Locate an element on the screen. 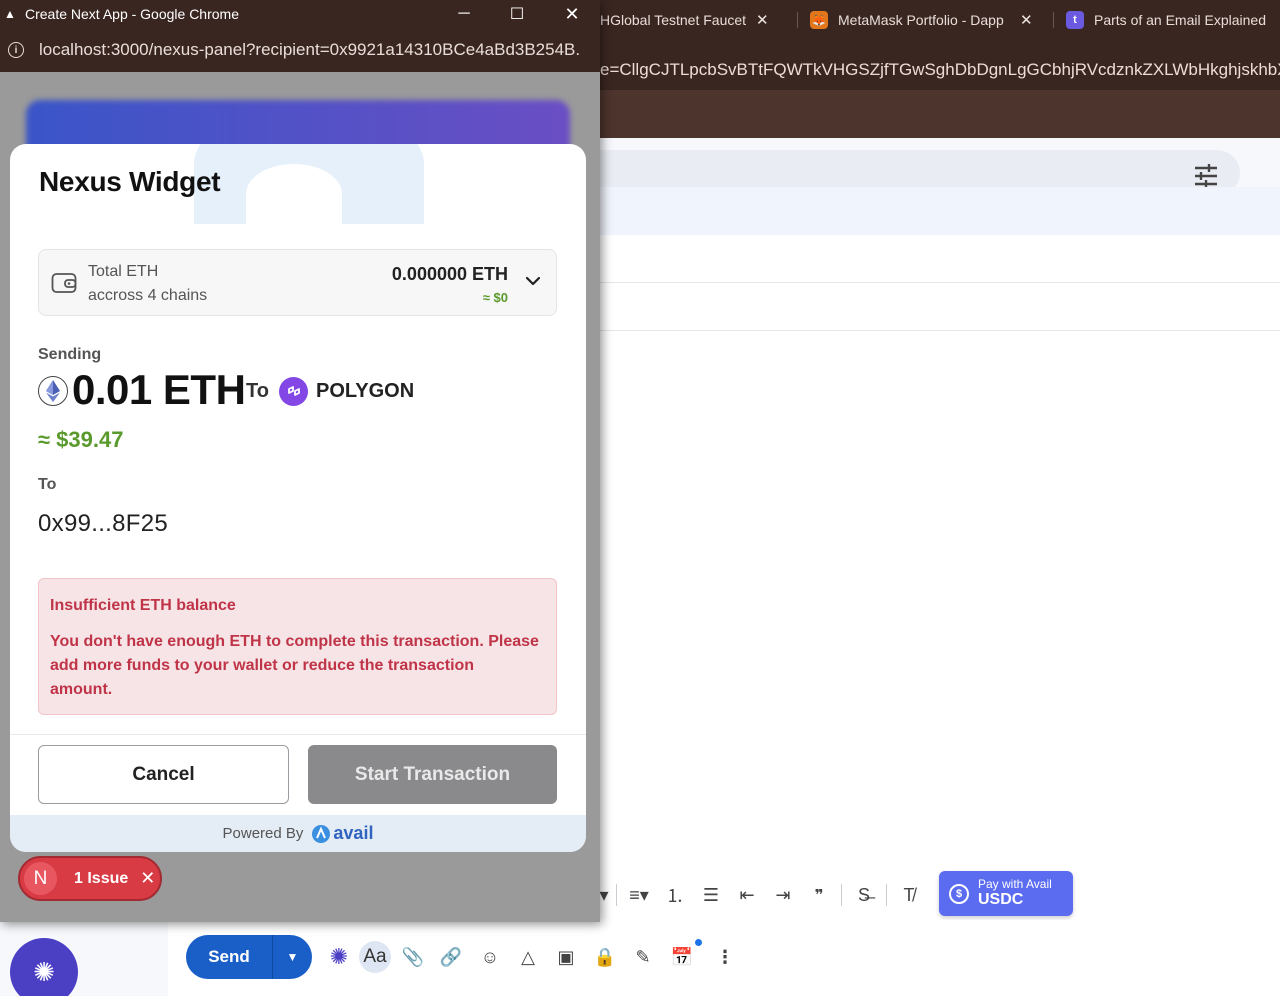  tab-label: MetaMask Portfolio - Dapp is located at coordinates (921, 20).